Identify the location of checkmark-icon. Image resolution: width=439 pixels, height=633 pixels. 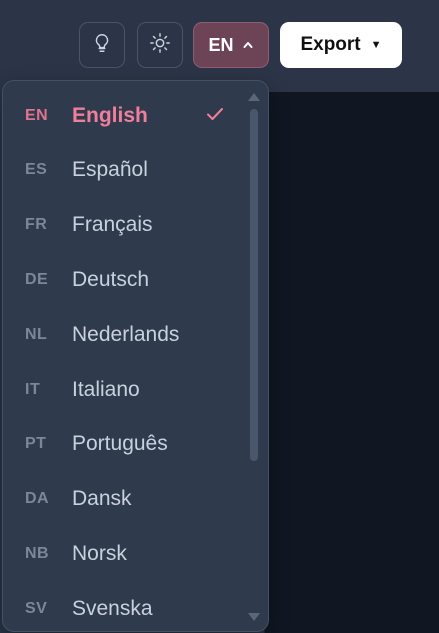
(215, 116).